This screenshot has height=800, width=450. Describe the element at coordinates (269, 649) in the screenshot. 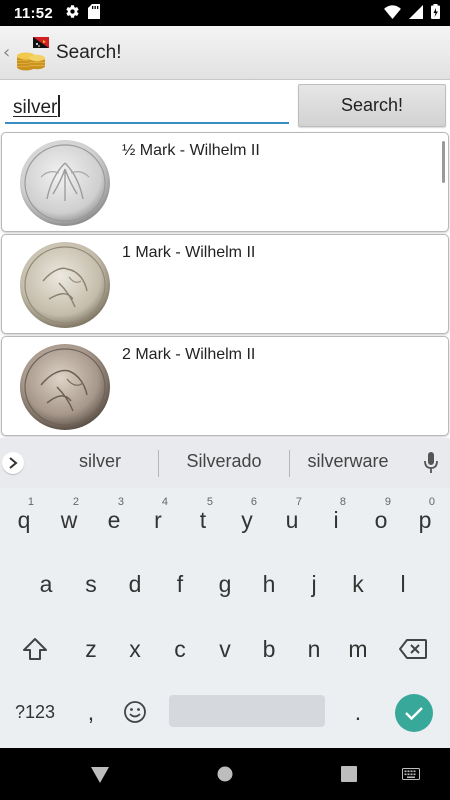

I see `key-b: b` at that location.